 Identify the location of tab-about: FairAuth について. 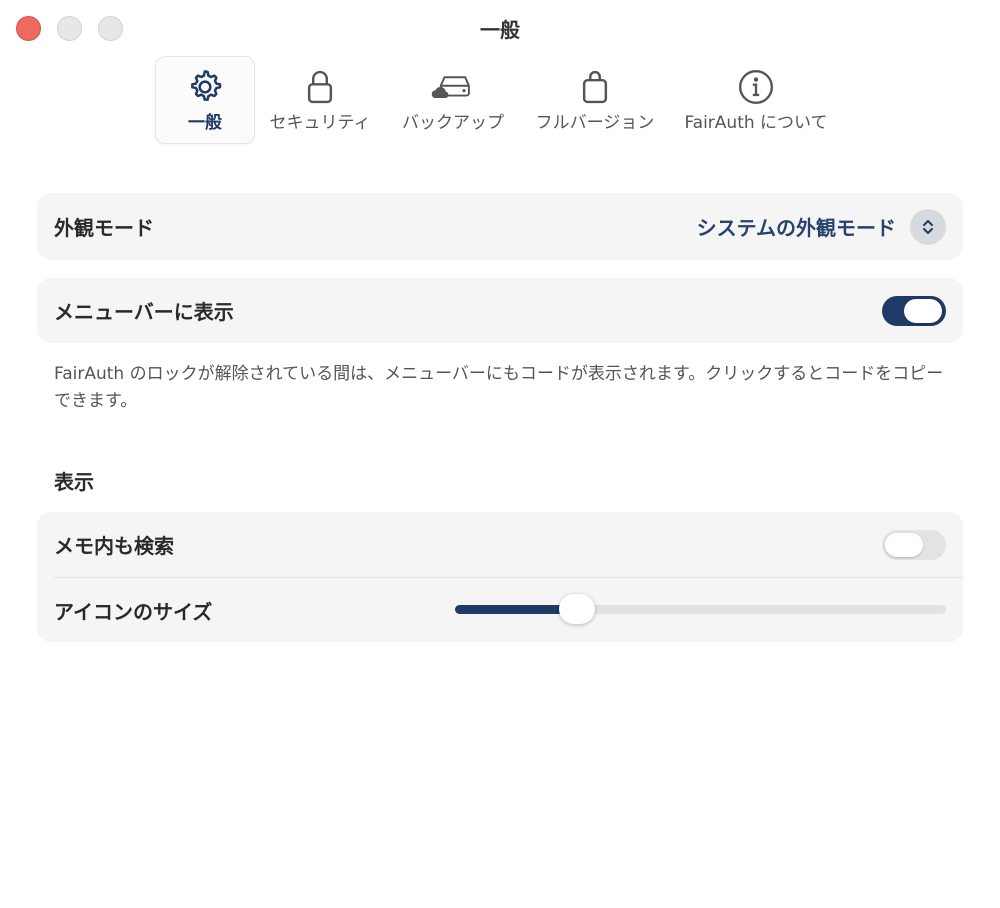
(756, 100).